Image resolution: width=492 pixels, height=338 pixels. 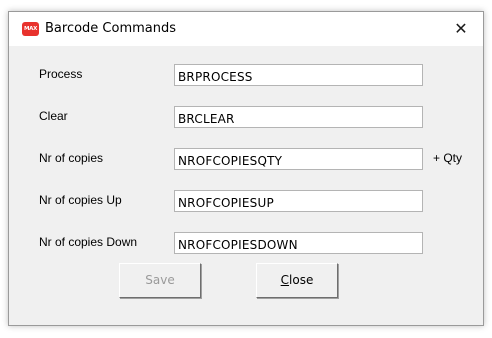 I want to click on nr-of-copies-down-label: Nr of copies Down, so click(x=88, y=242).